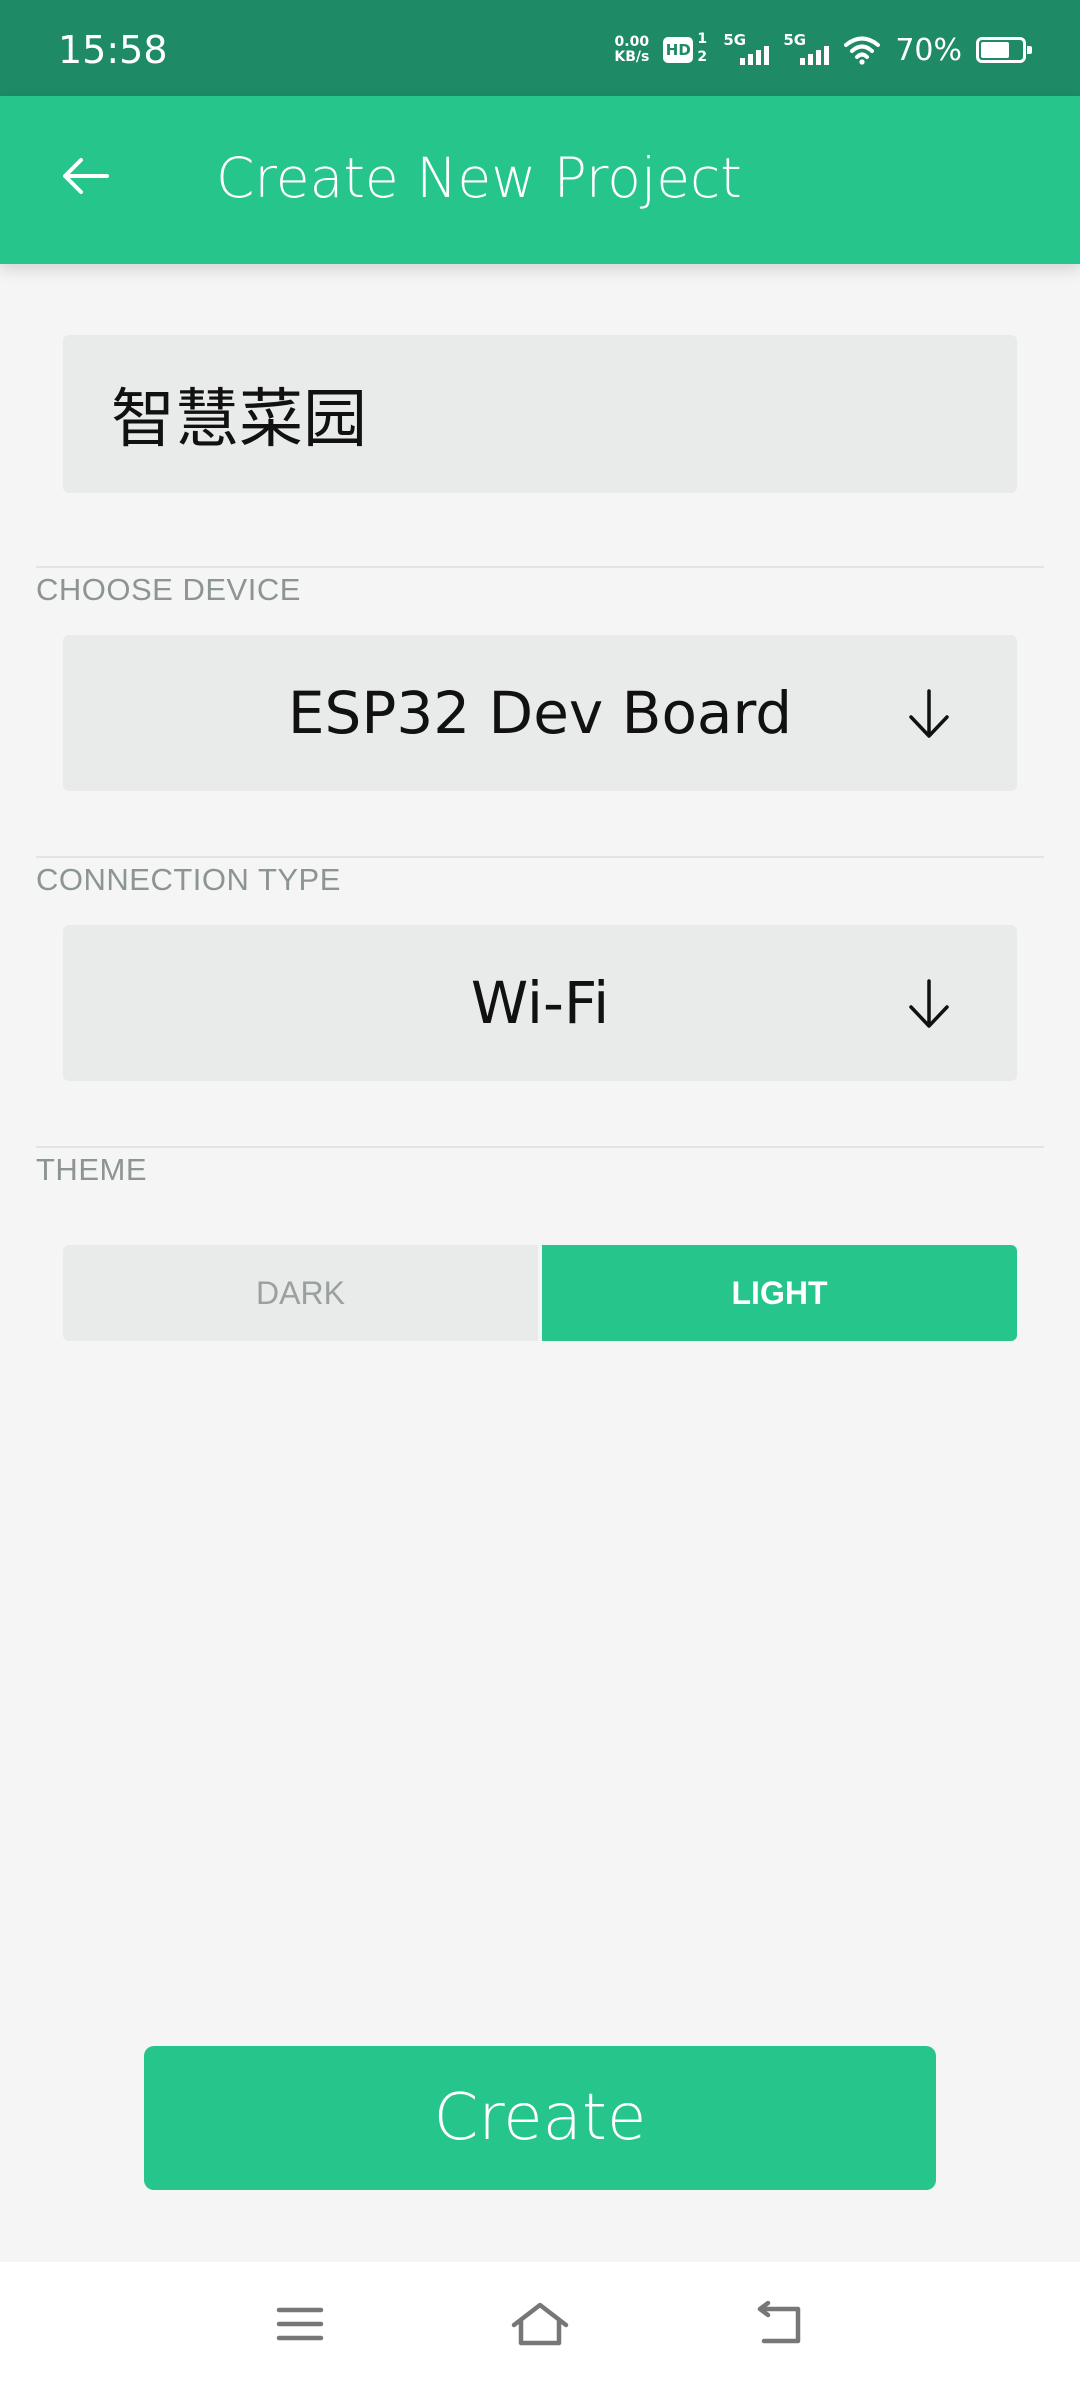 Image resolution: width=1080 pixels, height=2388 pixels. What do you see at coordinates (746, 49) in the screenshot?
I see `cellular-signal-icon-1: 5G` at bounding box center [746, 49].